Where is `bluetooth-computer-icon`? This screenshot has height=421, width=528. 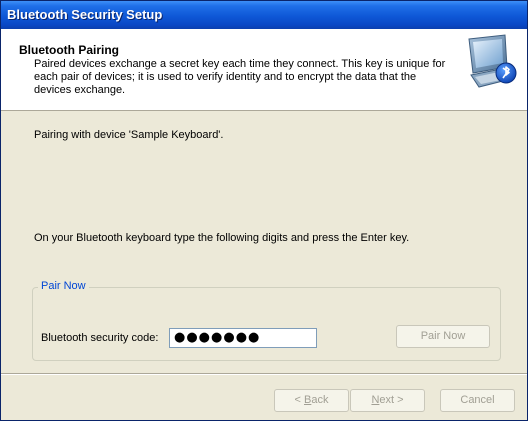 bluetooth-computer-icon is located at coordinates (492, 61).